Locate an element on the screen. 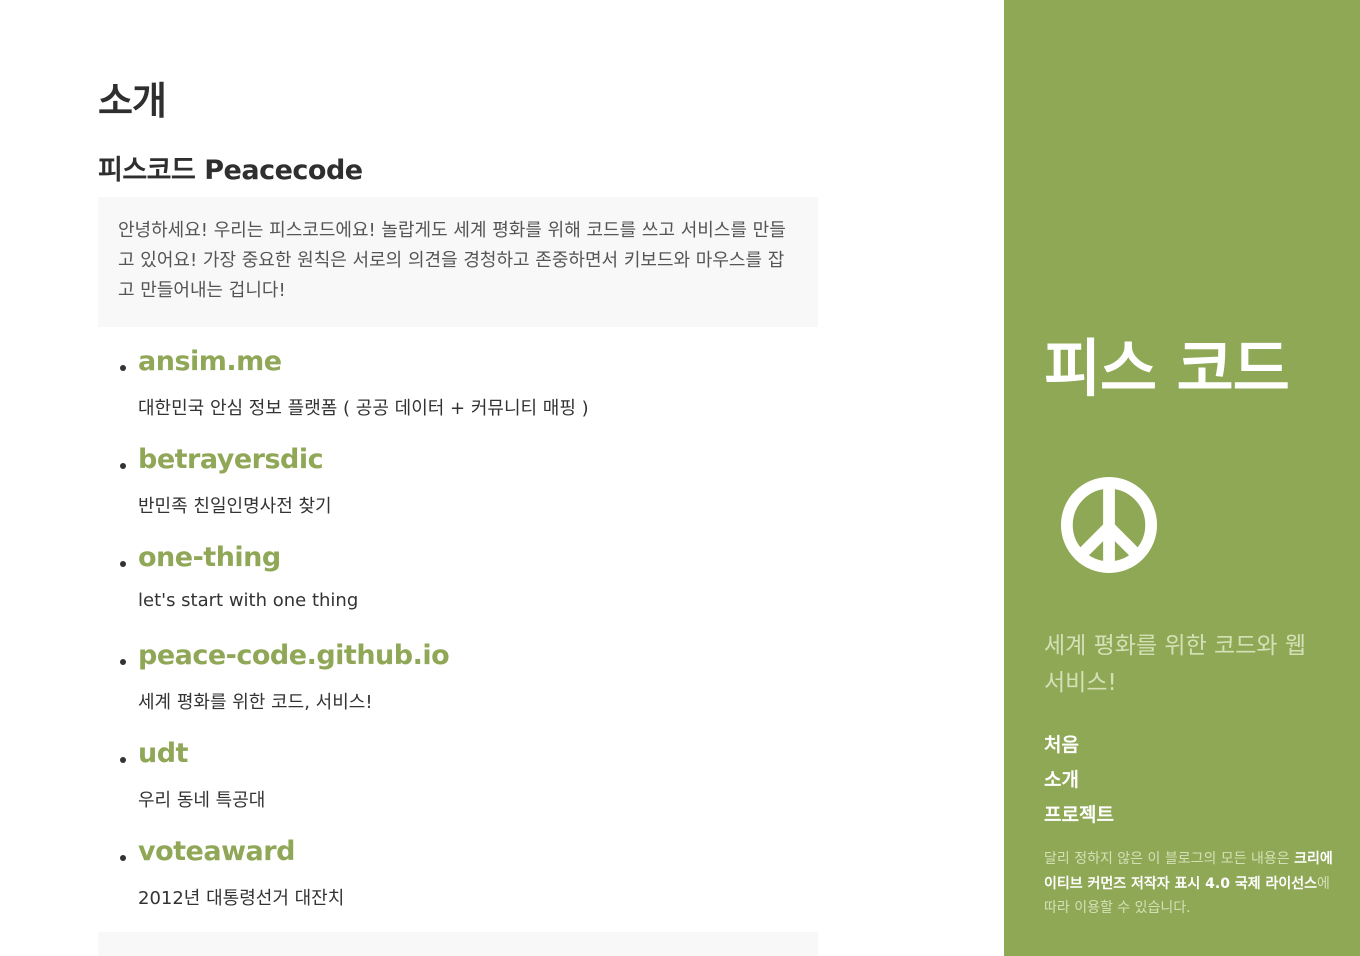 The height and width of the screenshot is (956, 1360). content-footer-block is located at coordinates (458, 944).